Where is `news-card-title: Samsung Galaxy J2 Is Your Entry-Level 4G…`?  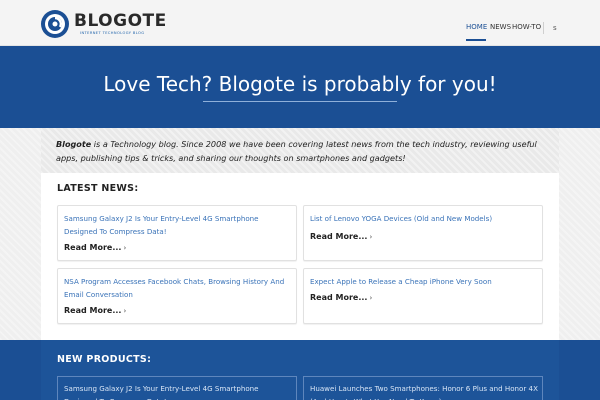
news-card-title: Samsung Galaxy J2 Is Your Entry-Level 4G… is located at coordinates (178, 225).